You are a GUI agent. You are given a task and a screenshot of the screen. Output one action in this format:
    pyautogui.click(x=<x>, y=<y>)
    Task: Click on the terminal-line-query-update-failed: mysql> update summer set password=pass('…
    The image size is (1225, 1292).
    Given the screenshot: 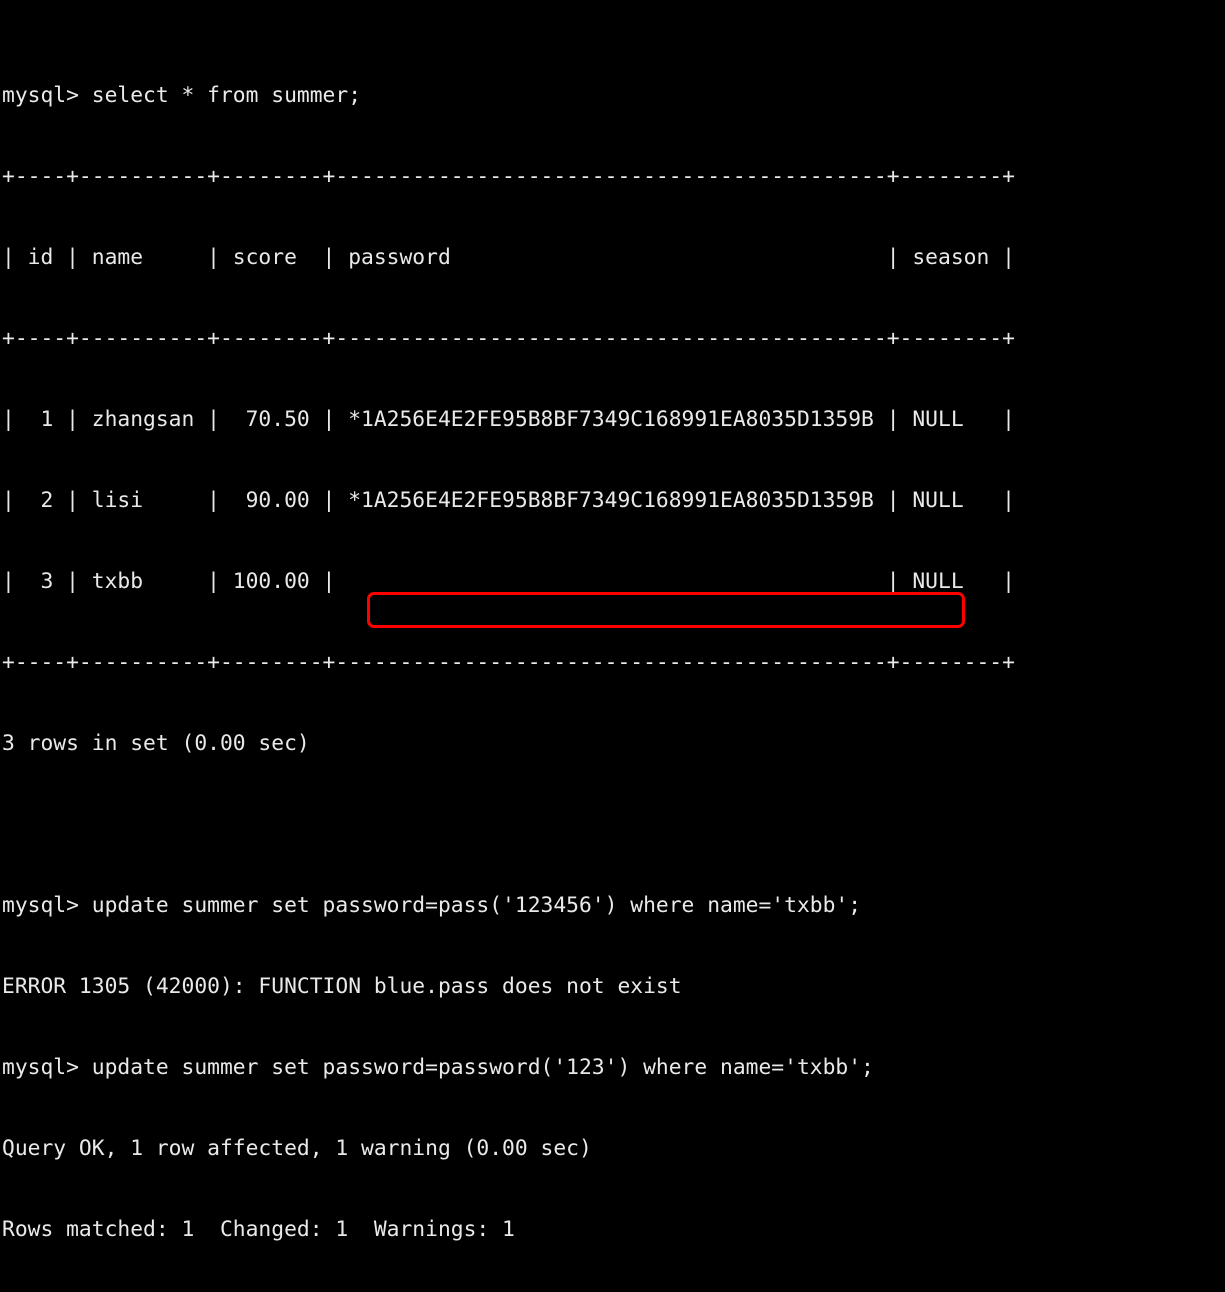 What is the action you would take?
    pyautogui.click(x=432, y=905)
    